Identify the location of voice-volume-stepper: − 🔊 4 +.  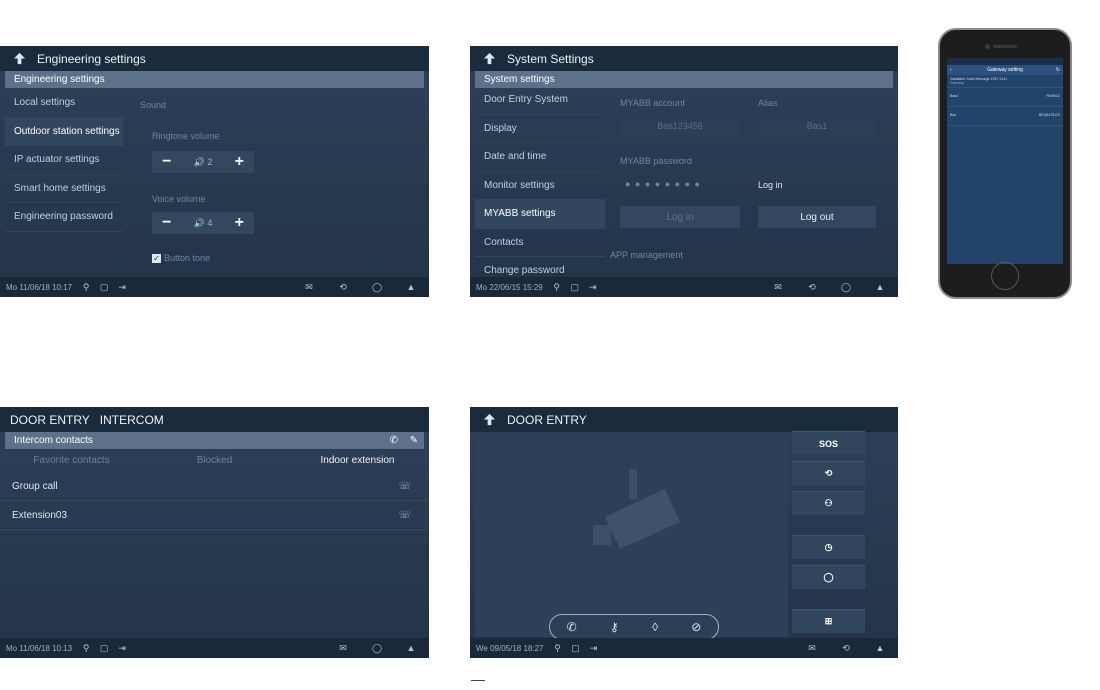
(203, 223).